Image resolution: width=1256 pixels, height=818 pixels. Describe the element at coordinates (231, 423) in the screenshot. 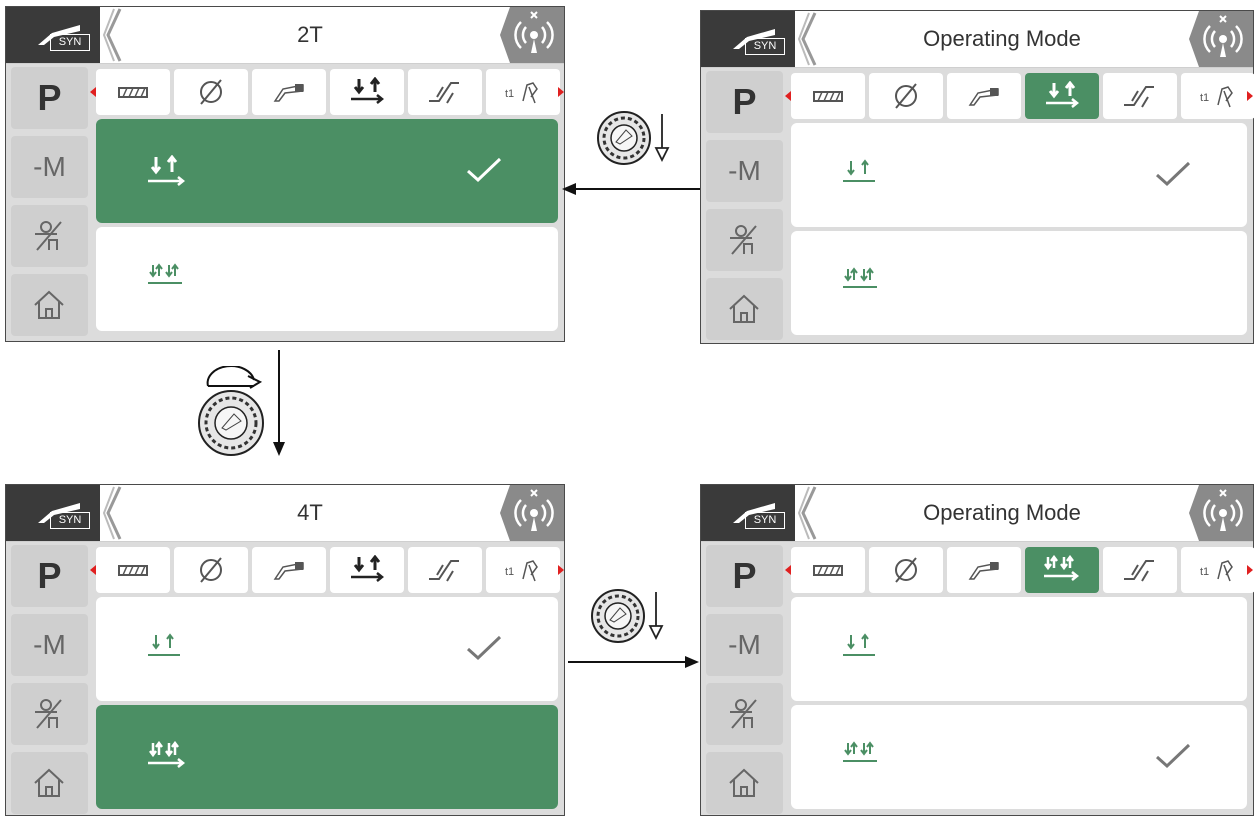

I see `knob-rotate-icon` at that location.